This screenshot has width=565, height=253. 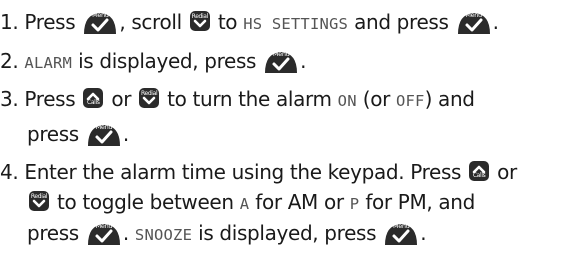 What do you see at coordinates (150, 22) in the screenshot?
I see `step-text: , scroll` at bounding box center [150, 22].